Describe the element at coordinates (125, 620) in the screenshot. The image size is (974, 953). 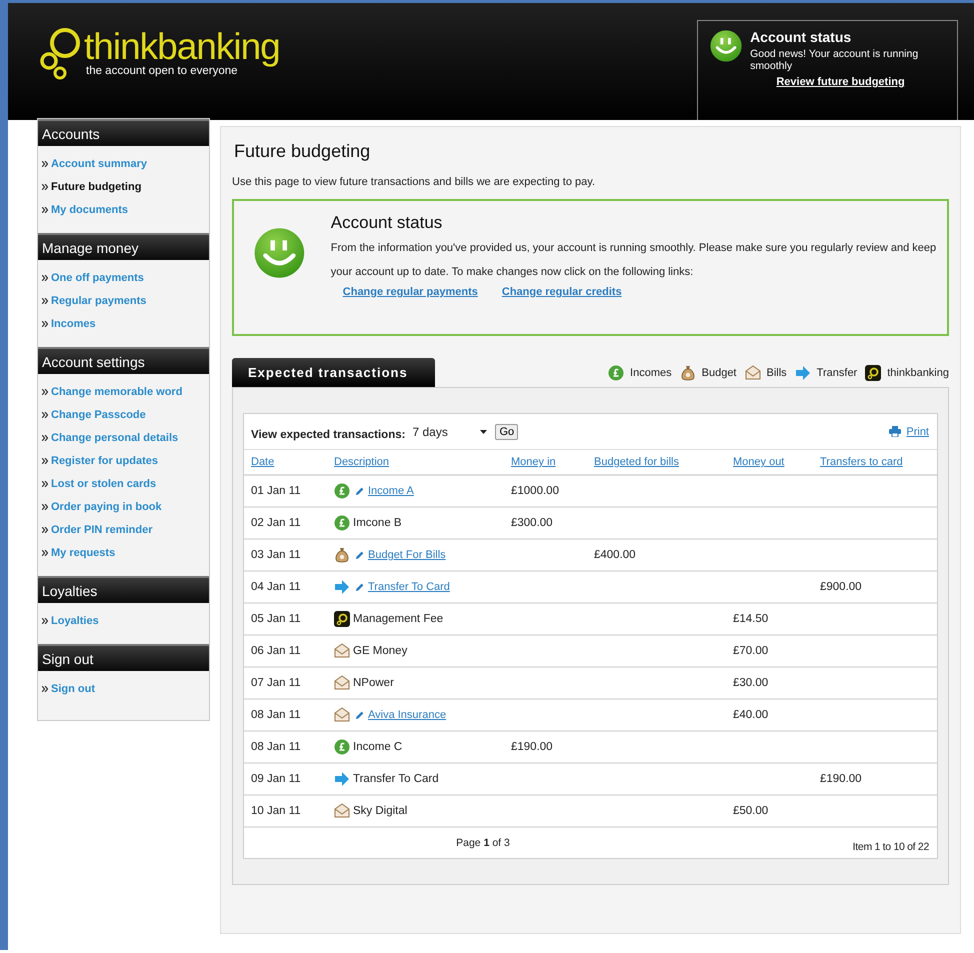
I see `sidebar-item: Loyalties` at that location.